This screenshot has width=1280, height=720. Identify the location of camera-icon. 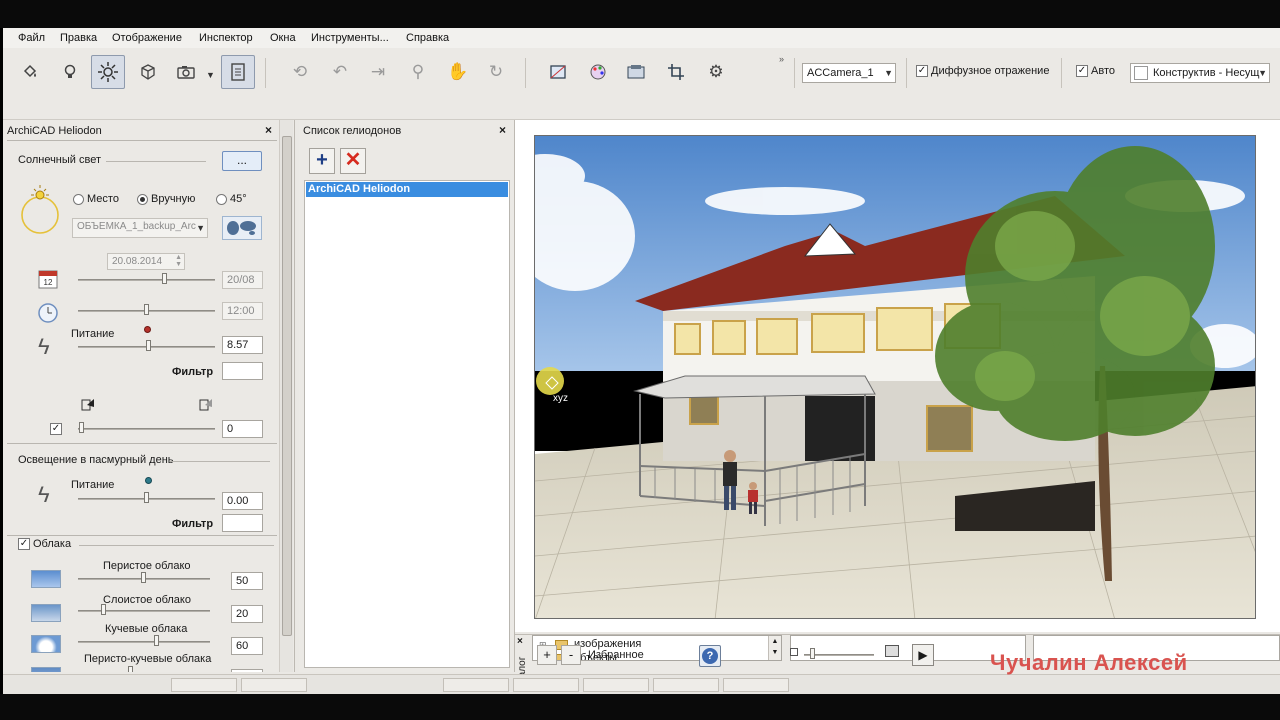
(186, 72).